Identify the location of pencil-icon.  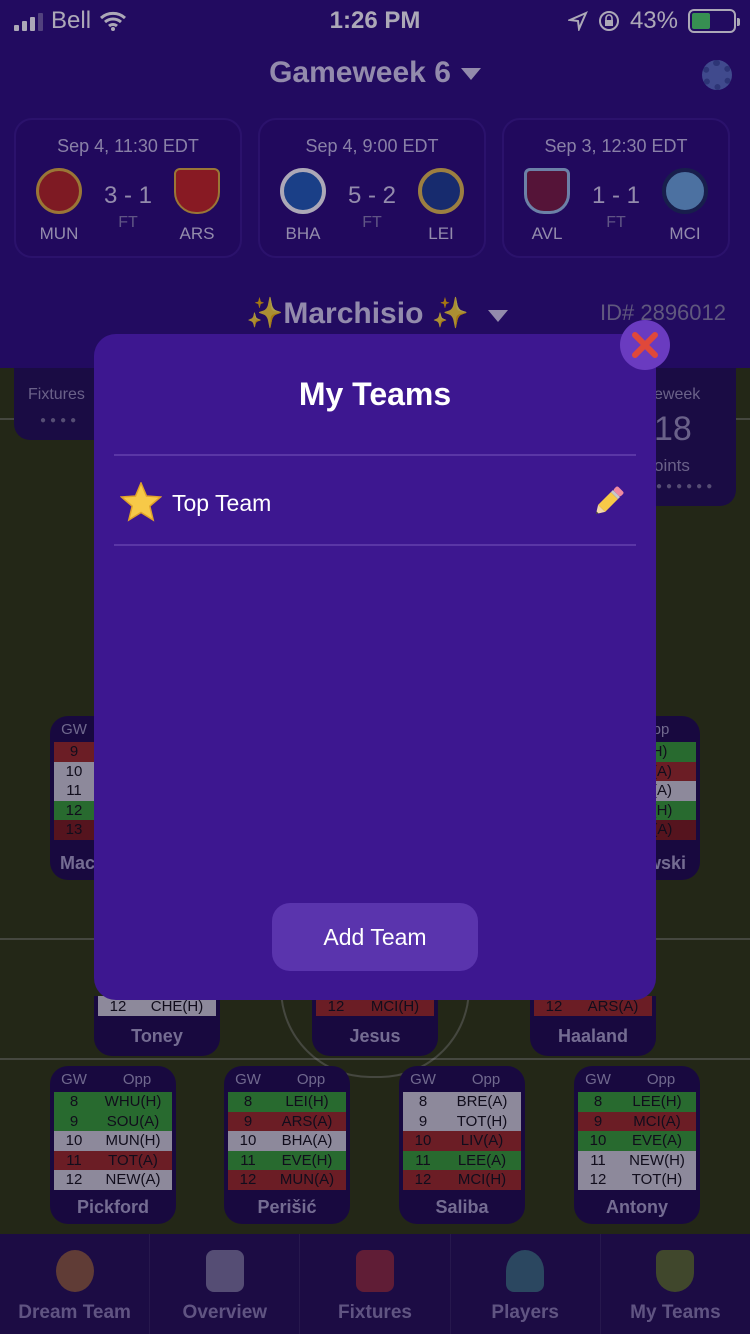
(608, 502).